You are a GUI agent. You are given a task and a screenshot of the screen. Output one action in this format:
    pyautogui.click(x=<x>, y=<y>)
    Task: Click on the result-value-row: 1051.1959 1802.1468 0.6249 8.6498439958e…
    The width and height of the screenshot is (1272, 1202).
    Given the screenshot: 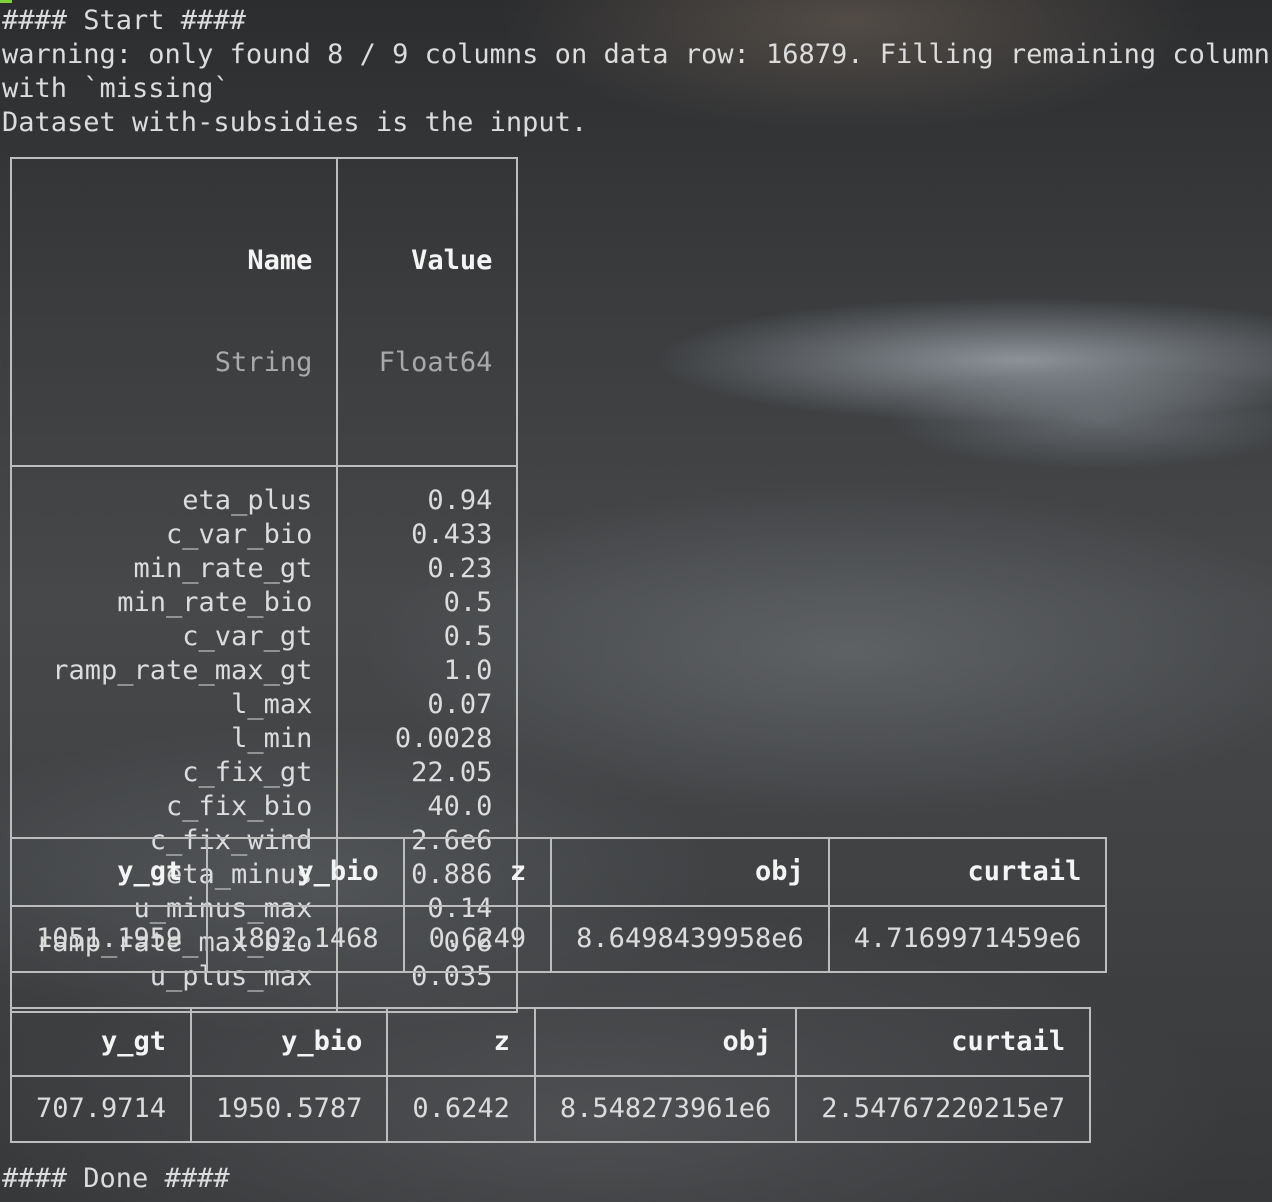 What is the action you would take?
    pyautogui.click(x=558, y=939)
    